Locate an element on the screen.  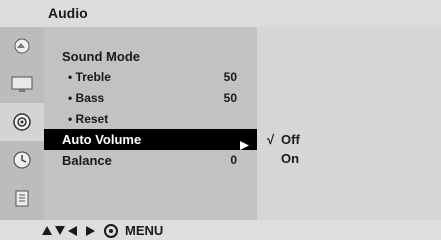
check-mark-icon: √ is located at coordinates (271, 139).